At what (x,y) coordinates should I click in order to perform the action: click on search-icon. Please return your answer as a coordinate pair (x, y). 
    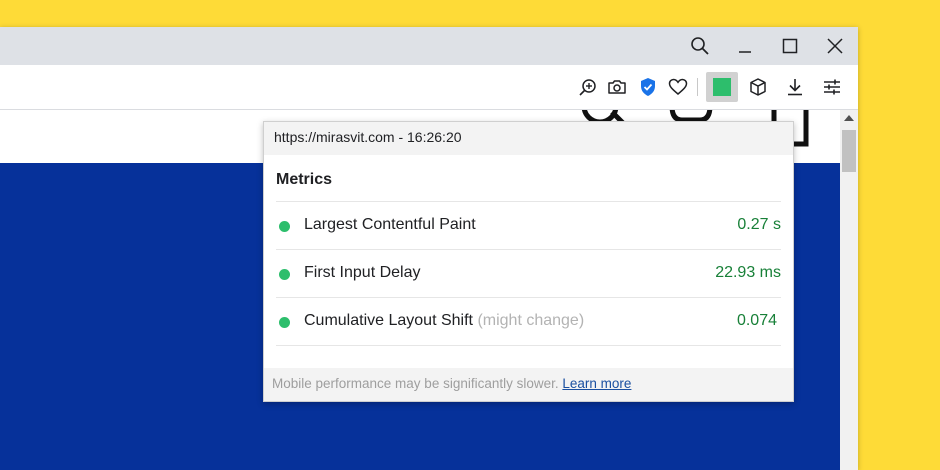
    Looking at the image, I should click on (700, 46).